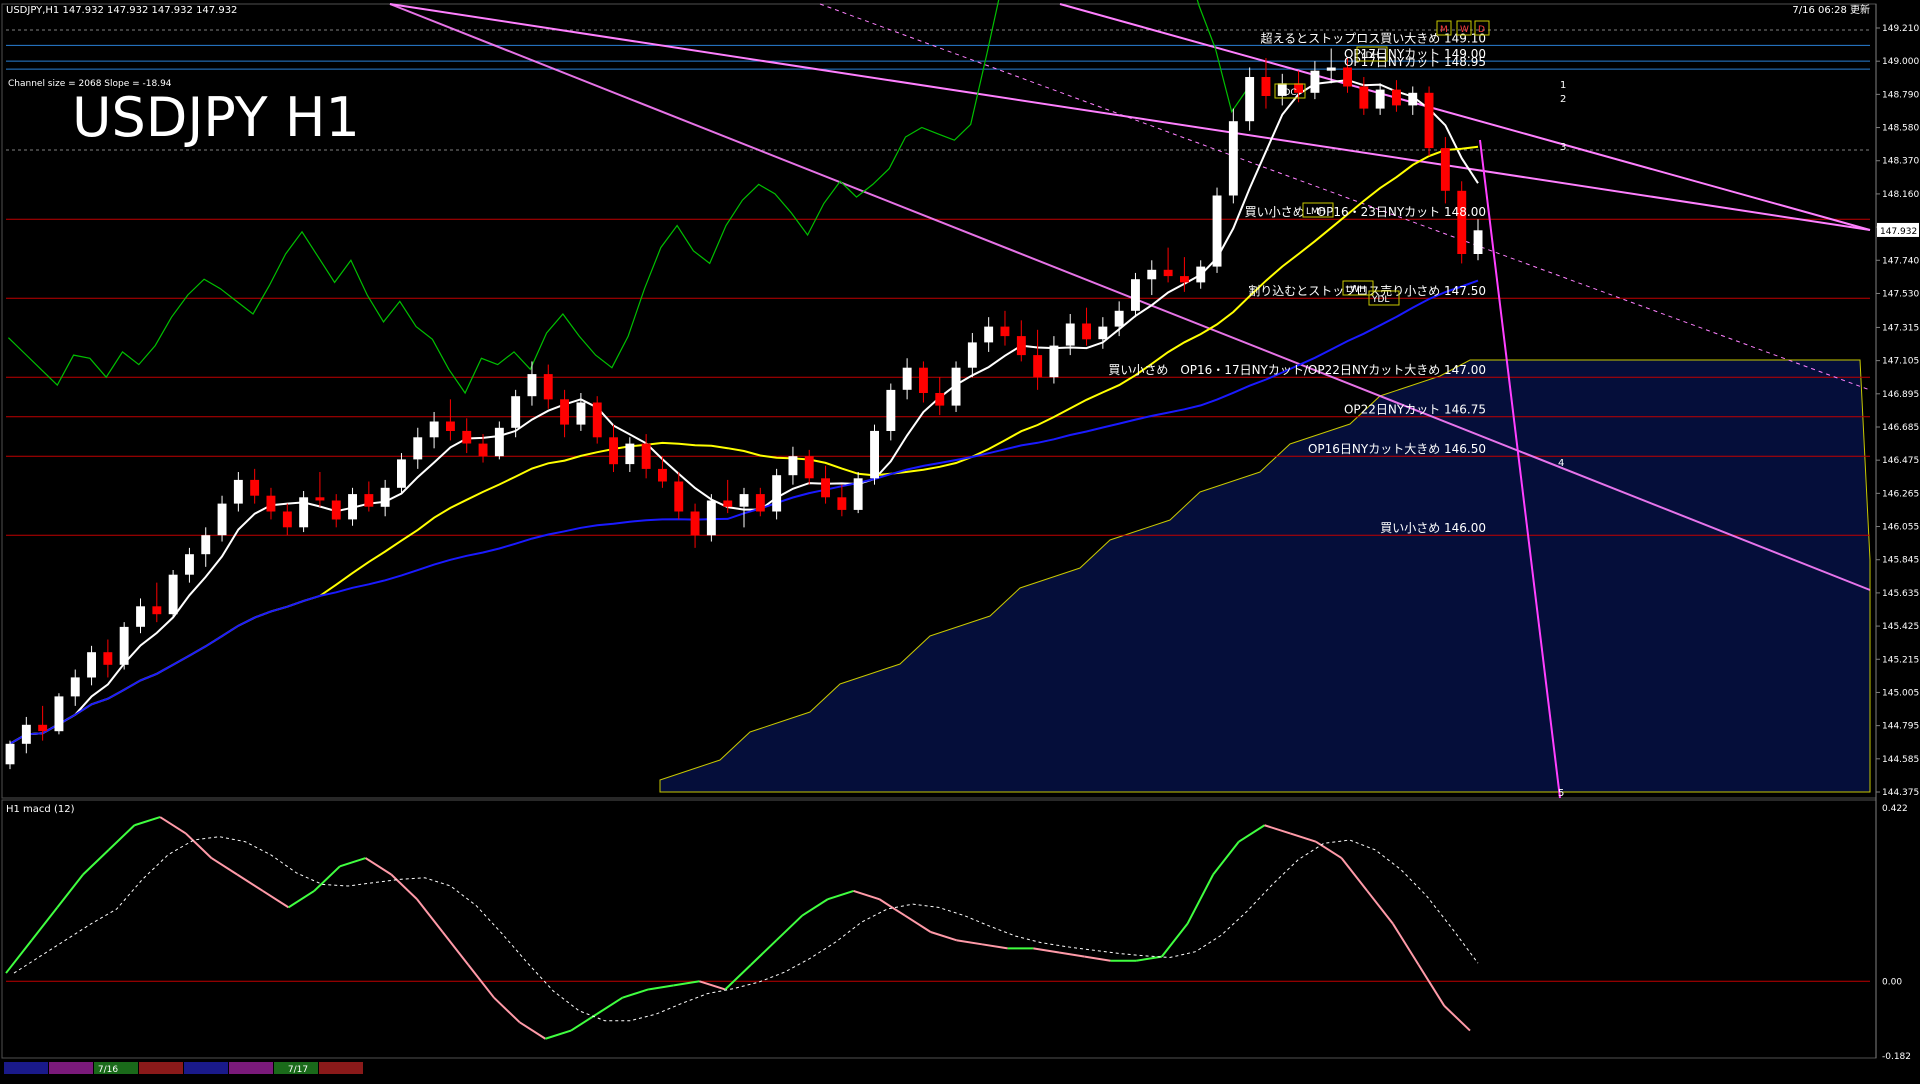 Image resolution: width=1920 pixels, height=1084 pixels. What do you see at coordinates (1369, 56) in the screenshot?
I see `marker-label: YDH` at bounding box center [1369, 56].